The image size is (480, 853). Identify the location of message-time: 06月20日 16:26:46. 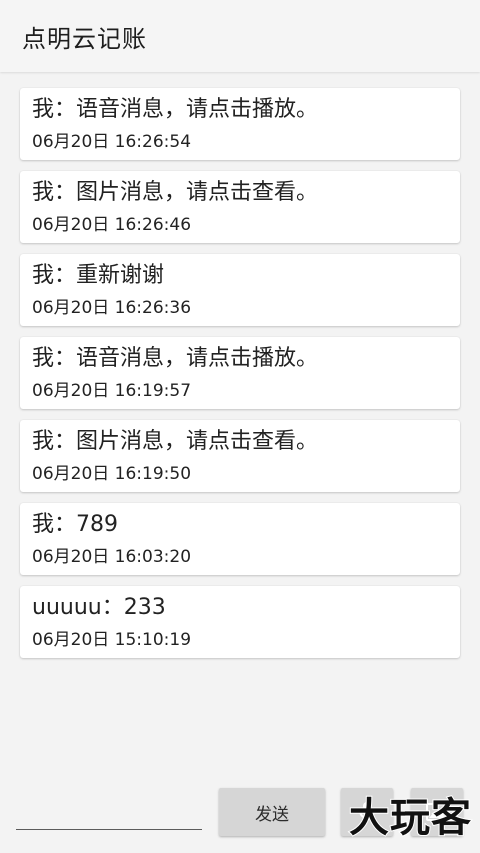
(112, 225).